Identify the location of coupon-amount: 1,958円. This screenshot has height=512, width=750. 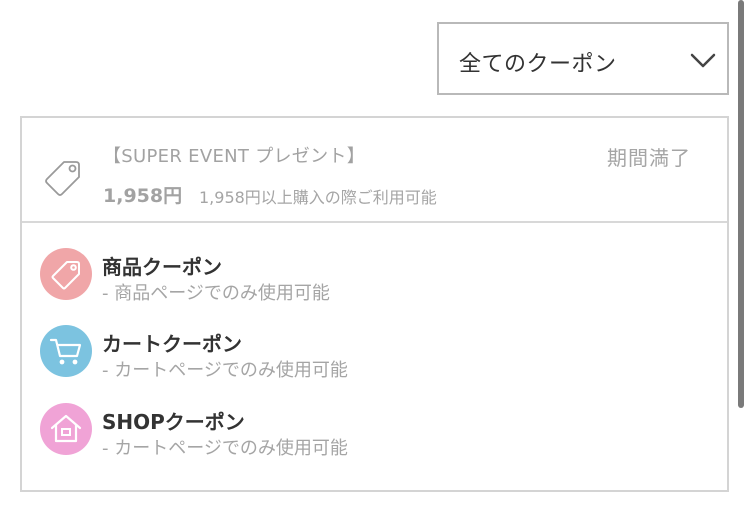
(143, 196).